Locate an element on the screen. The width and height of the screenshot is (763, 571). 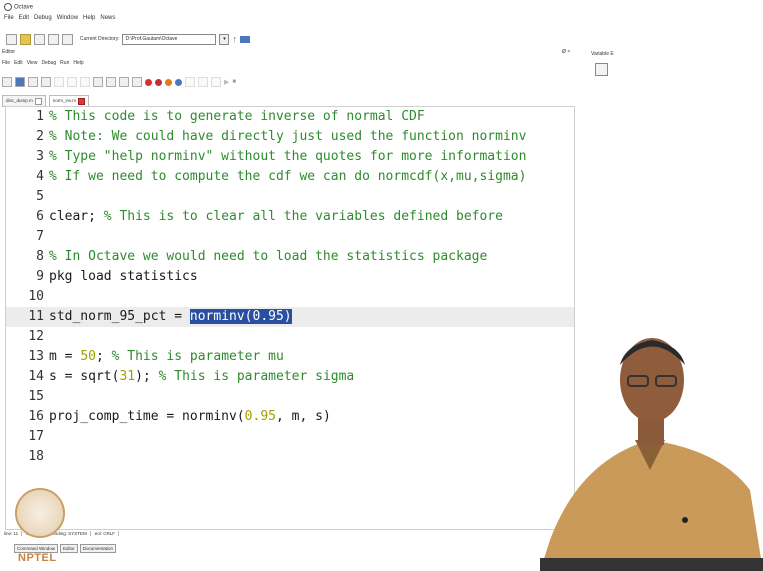
line-number: 8 is located at coordinates (40, 256).